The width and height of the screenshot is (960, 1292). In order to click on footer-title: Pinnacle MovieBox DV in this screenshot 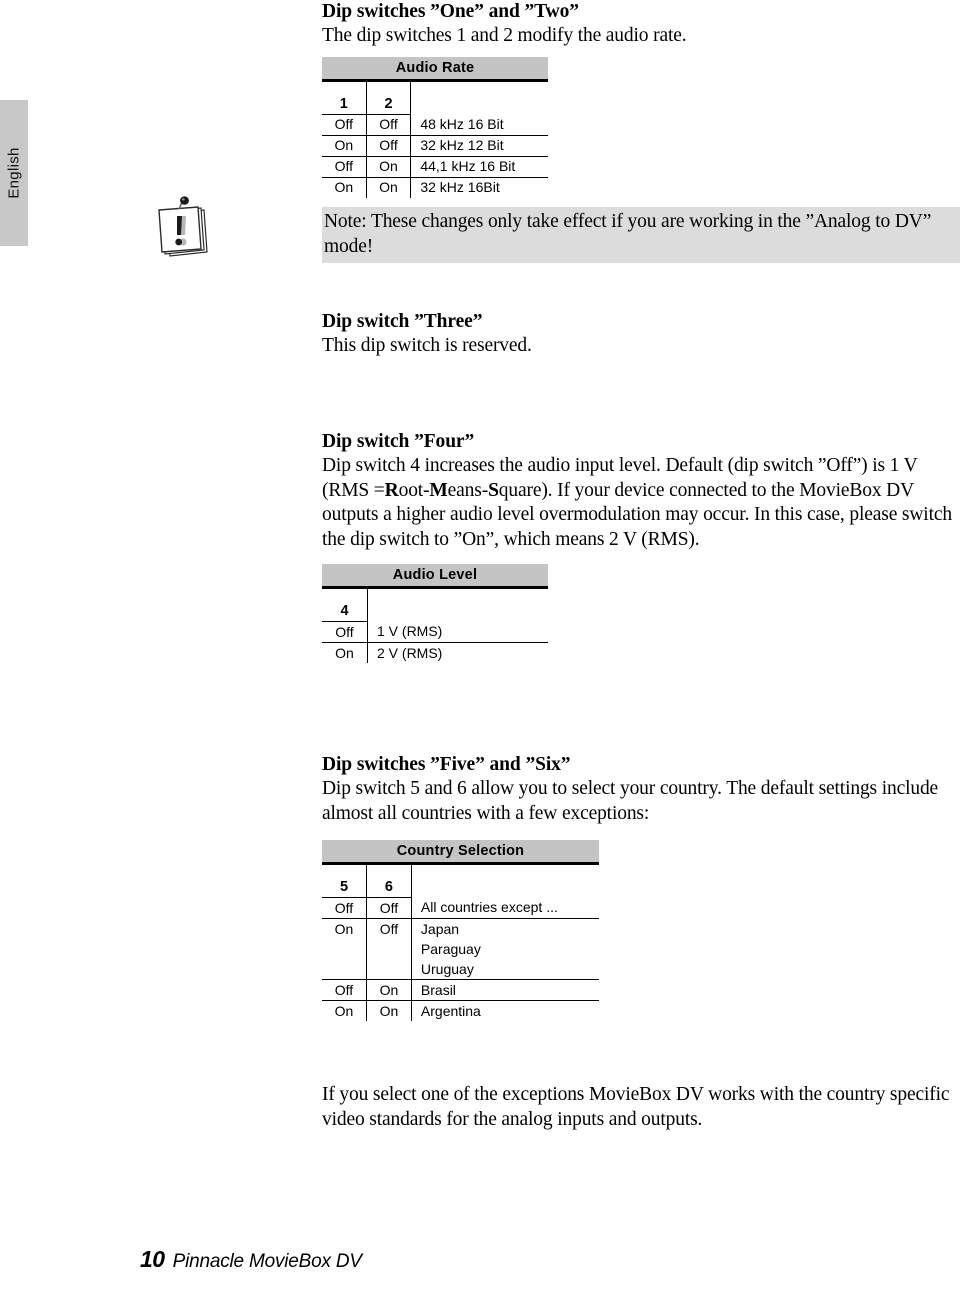, I will do `click(267, 1261)`.